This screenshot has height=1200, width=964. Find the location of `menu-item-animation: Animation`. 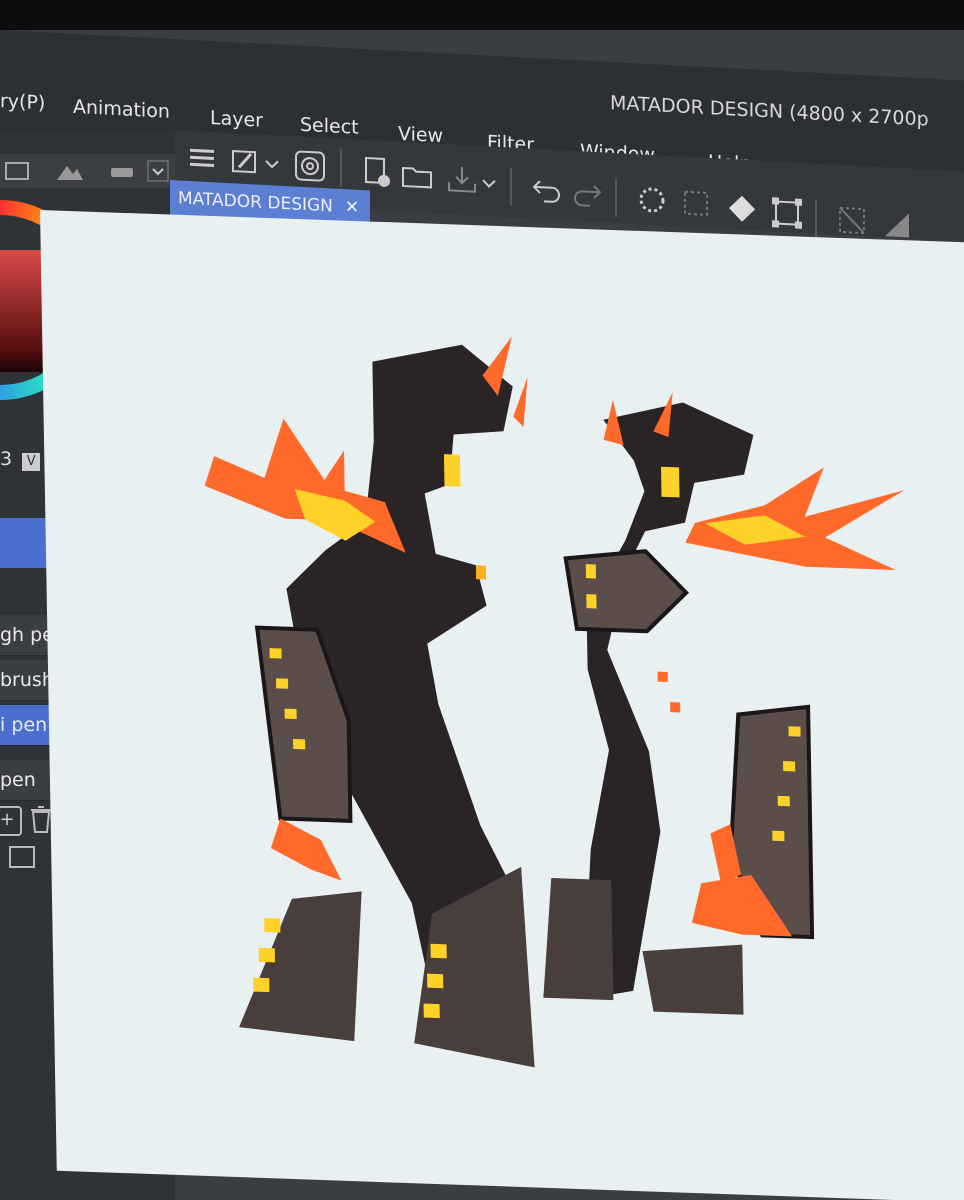

menu-item-animation: Animation is located at coordinates (121, 109).